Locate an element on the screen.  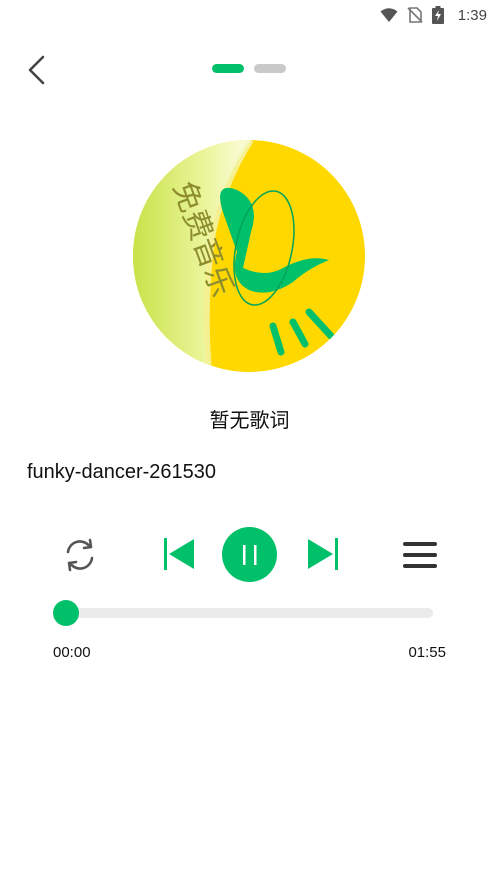
page-dot-lyrics is located at coordinates (270, 68).